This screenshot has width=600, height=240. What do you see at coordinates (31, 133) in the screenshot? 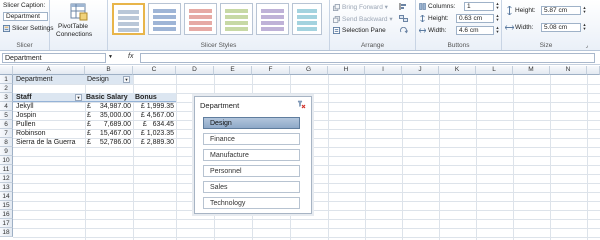
I see `staff-name: Robinson` at bounding box center [31, 133].